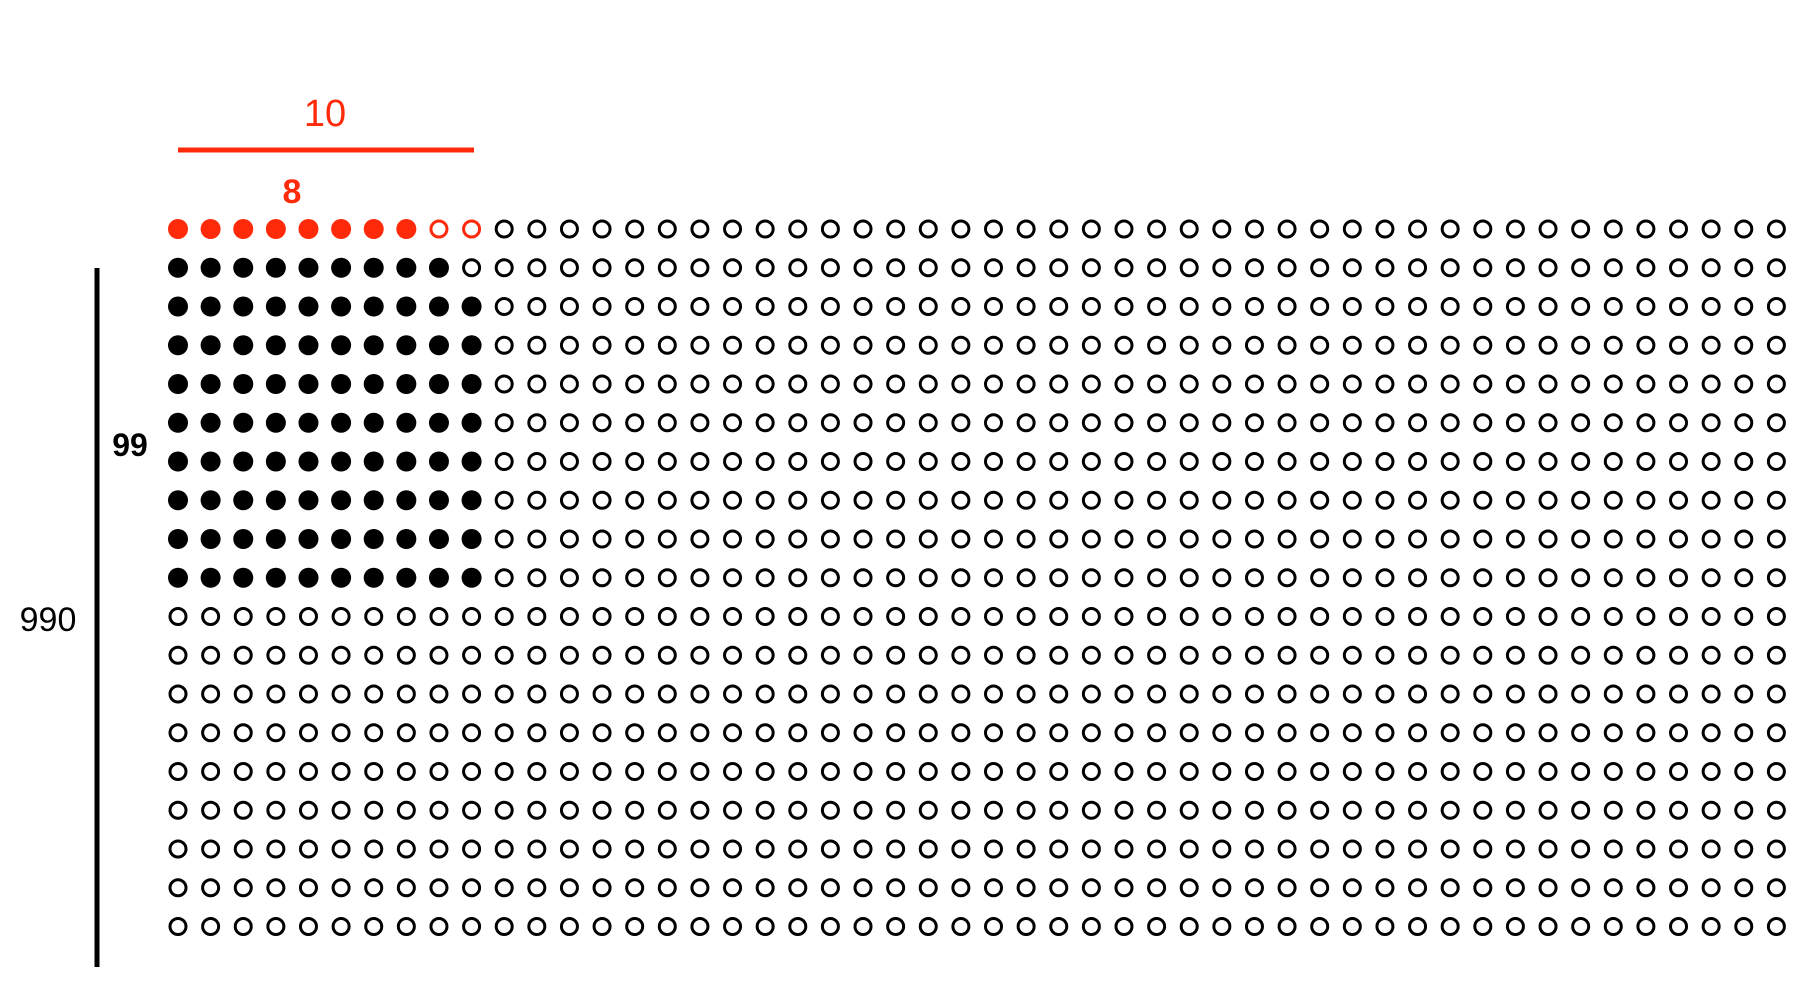 Image resolution: width=1808 pixels, height=999 pixels. What do you see at coordinates (341, 229) in the screenshot?
I see `red-filled-dot` at bounding box center [341, 229].